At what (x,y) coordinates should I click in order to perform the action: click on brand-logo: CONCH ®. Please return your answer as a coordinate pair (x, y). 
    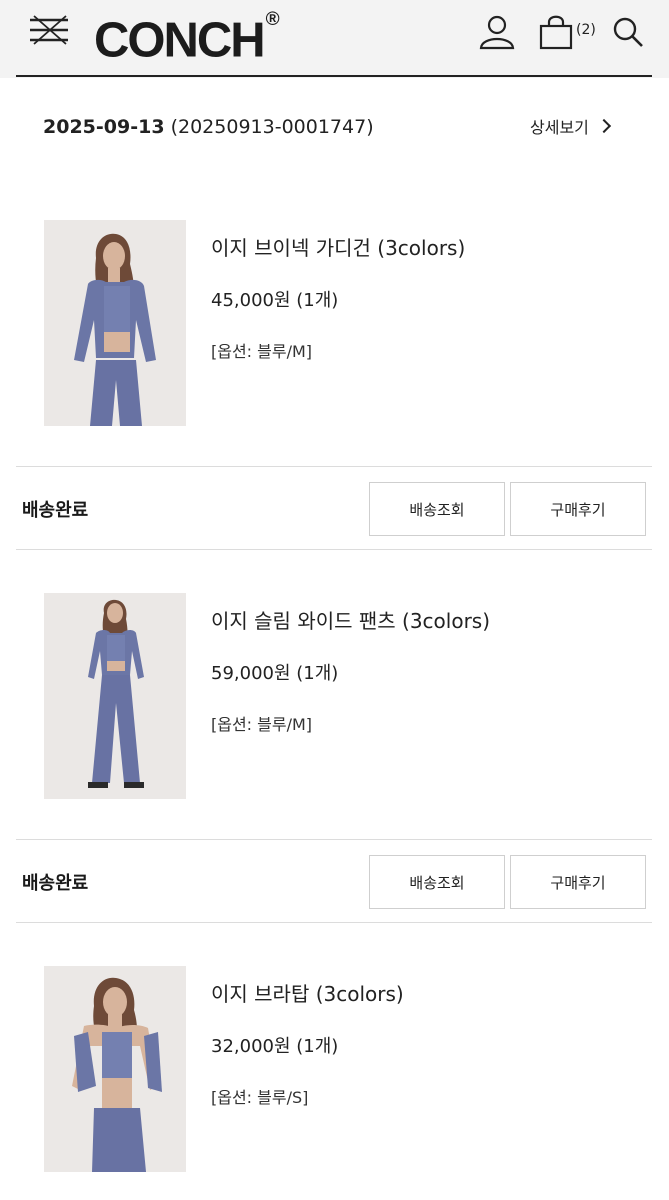
    Looking at the image, I should click on (187, 37).